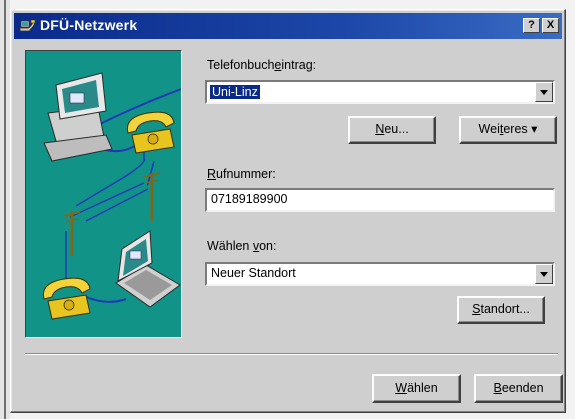 The image size is (575, 419). I want to click on dial-from-select: Neuer Standort, so click(380, 274).